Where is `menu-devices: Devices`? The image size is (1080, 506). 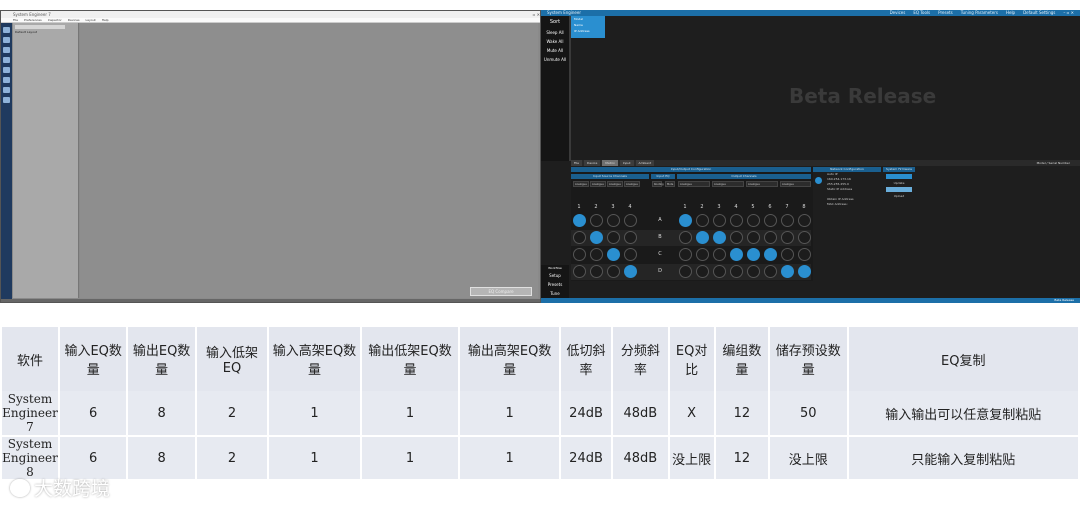 menu-devices: Devices is located at coordinates (74, 20).